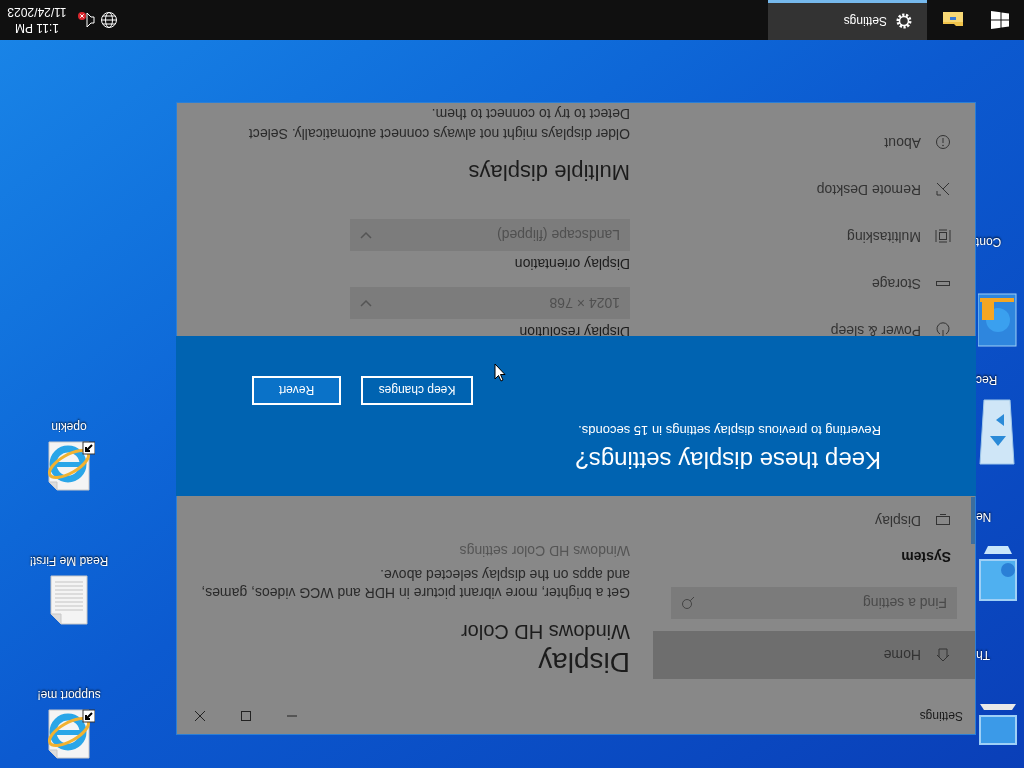 Image resolution: width=1024 pixels, height=768 pixels. I want to click on desktop-icon-label: Th, so click(983, 655).